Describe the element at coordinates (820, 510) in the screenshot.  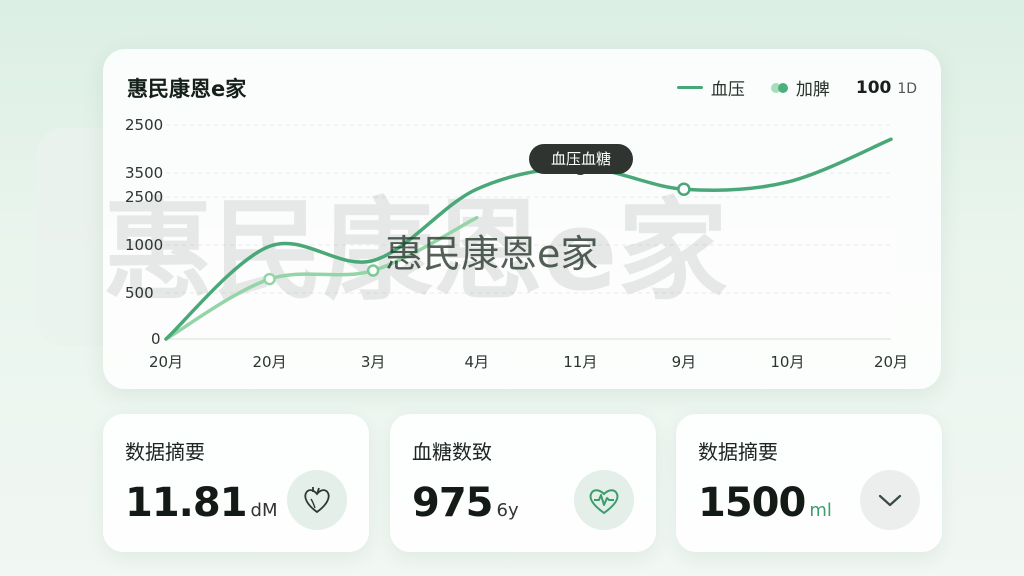
I see `stat-unit: ml` at that location.